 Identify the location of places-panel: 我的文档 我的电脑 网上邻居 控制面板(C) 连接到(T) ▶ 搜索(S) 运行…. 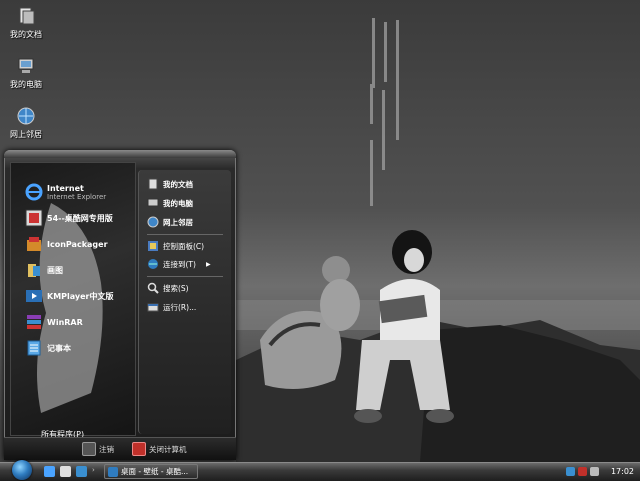
(184, 302).